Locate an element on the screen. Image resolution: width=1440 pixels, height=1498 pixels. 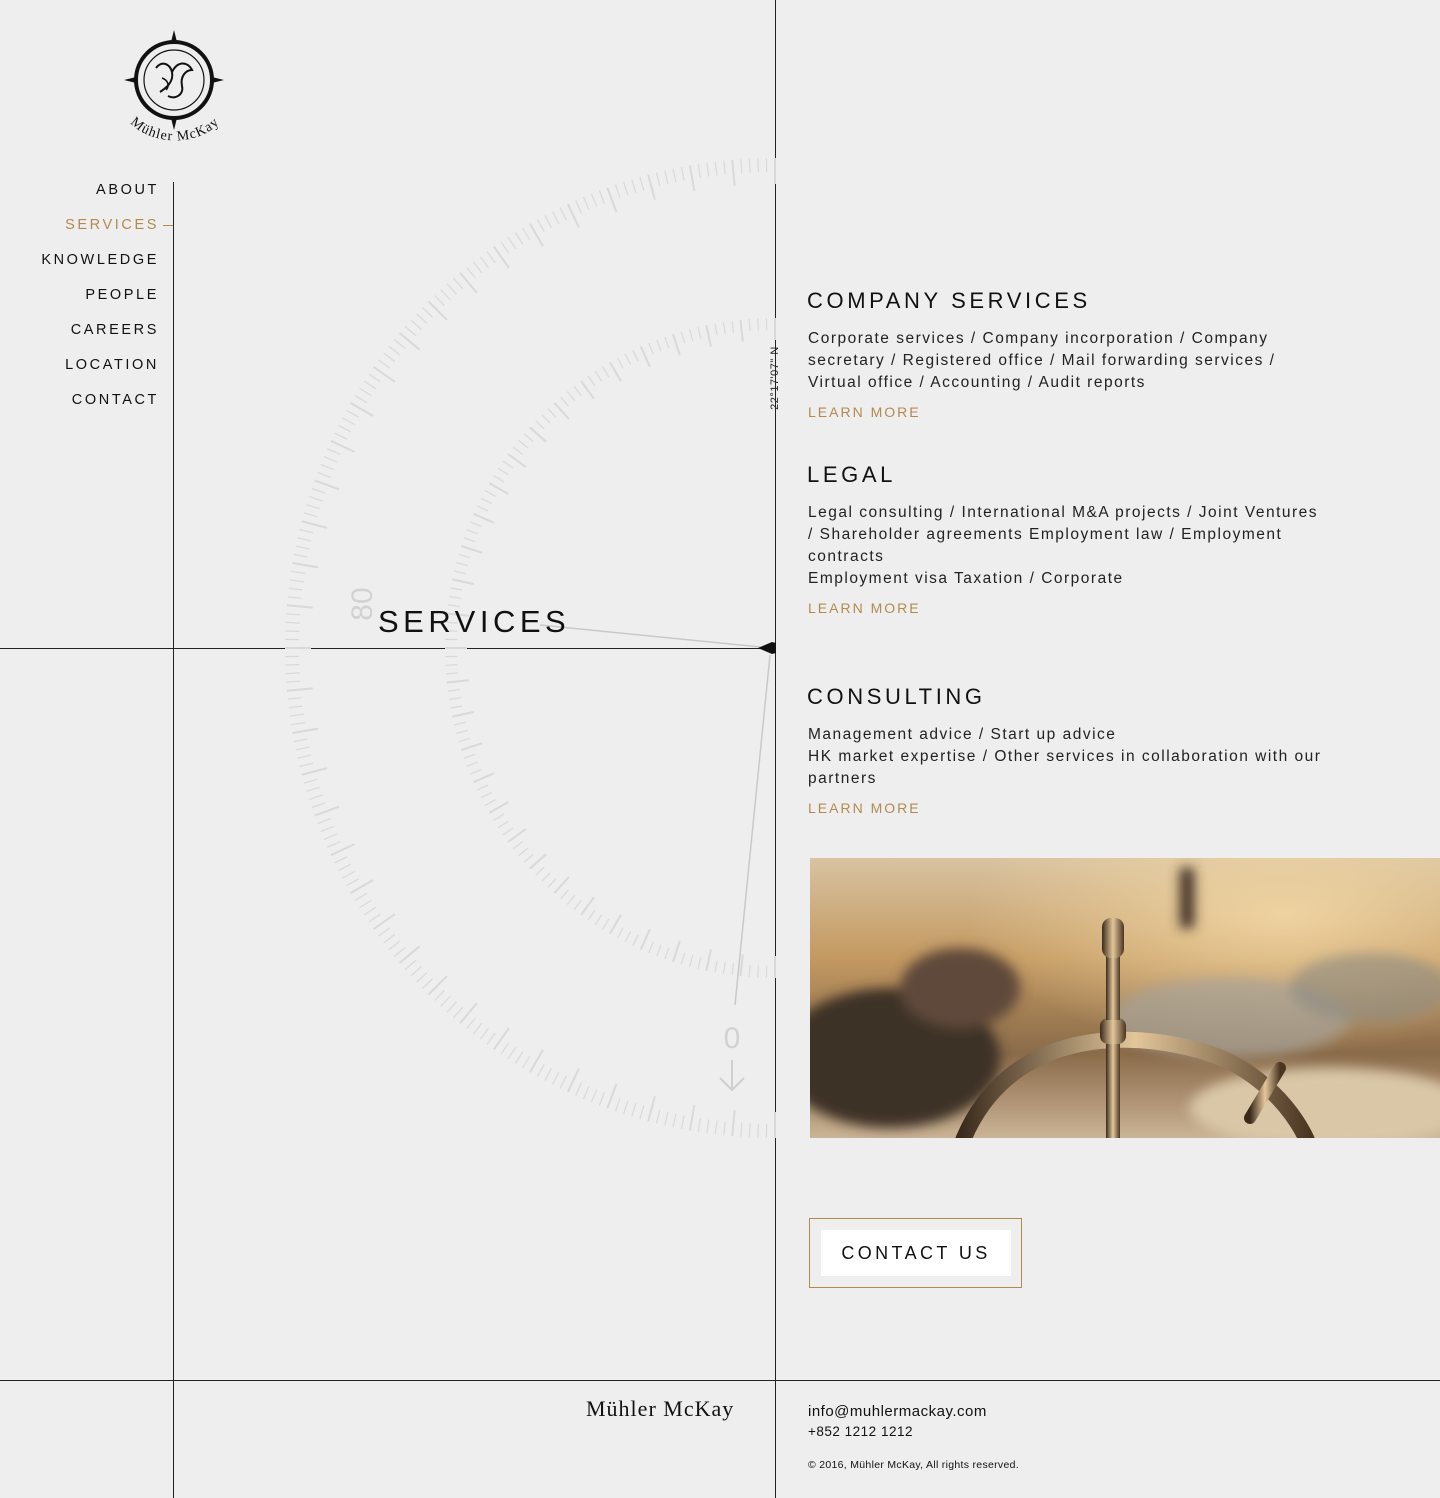
nav-item-about: ABOUT is located at coordinates (79, 197).